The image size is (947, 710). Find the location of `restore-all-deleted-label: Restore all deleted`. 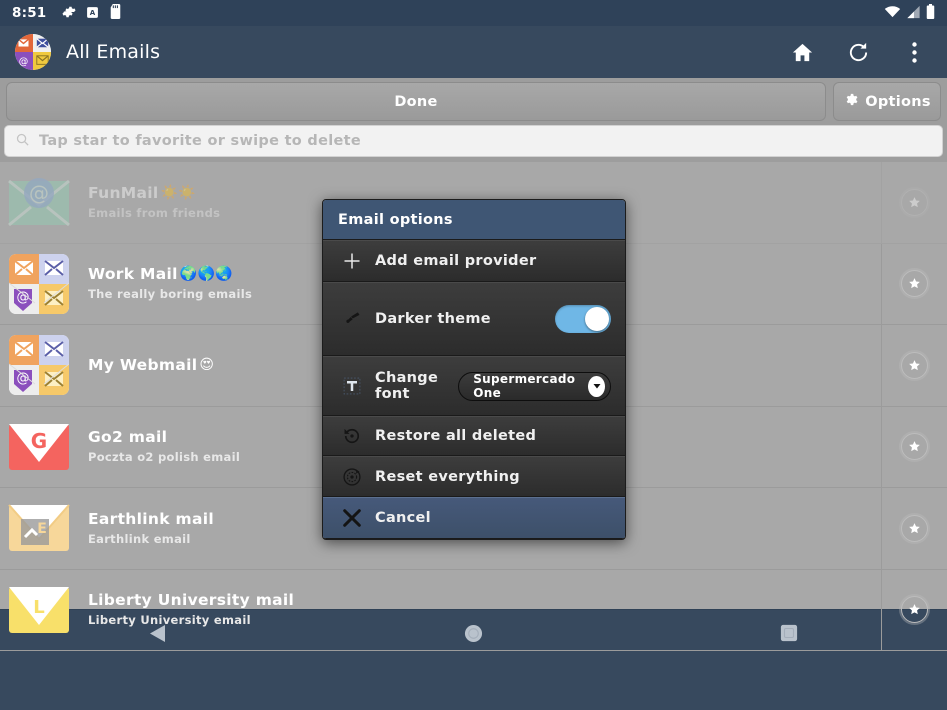

restore-all-deleted-label: Restore all deleted is located at coordinates (456, 436).